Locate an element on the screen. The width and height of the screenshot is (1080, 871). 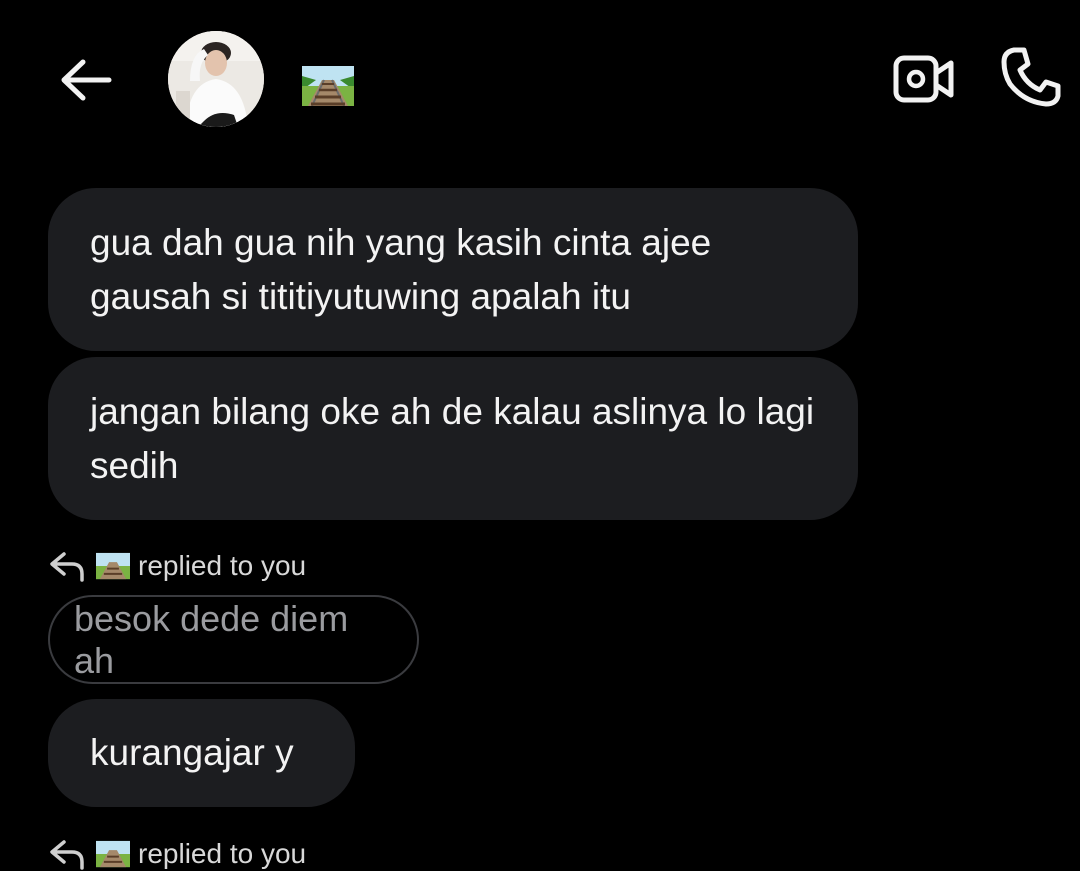
quoted-message-text: besok dede diem ah is located at coordinates (211, 639).